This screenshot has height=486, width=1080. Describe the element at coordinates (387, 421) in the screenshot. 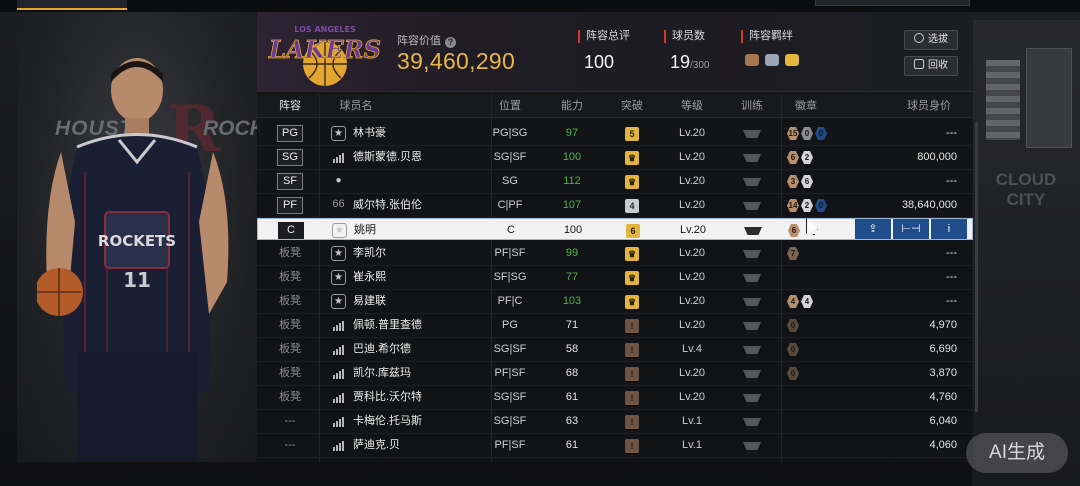

I see `player-name: 卡梅伦.托马斯` at that location.